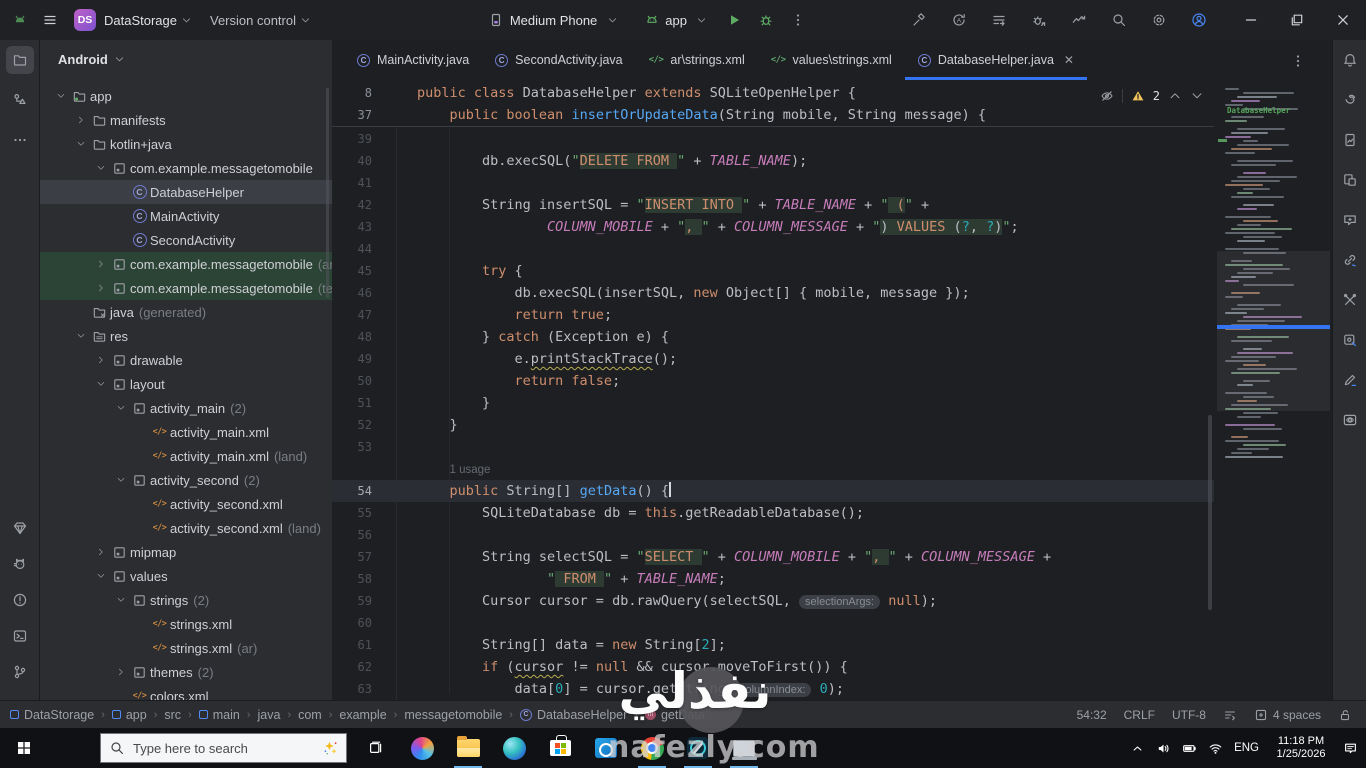  What do you see at coordinates (1163, 748) in the screenshot?
I see `volume-icon` at bounding box center [1163, 748].